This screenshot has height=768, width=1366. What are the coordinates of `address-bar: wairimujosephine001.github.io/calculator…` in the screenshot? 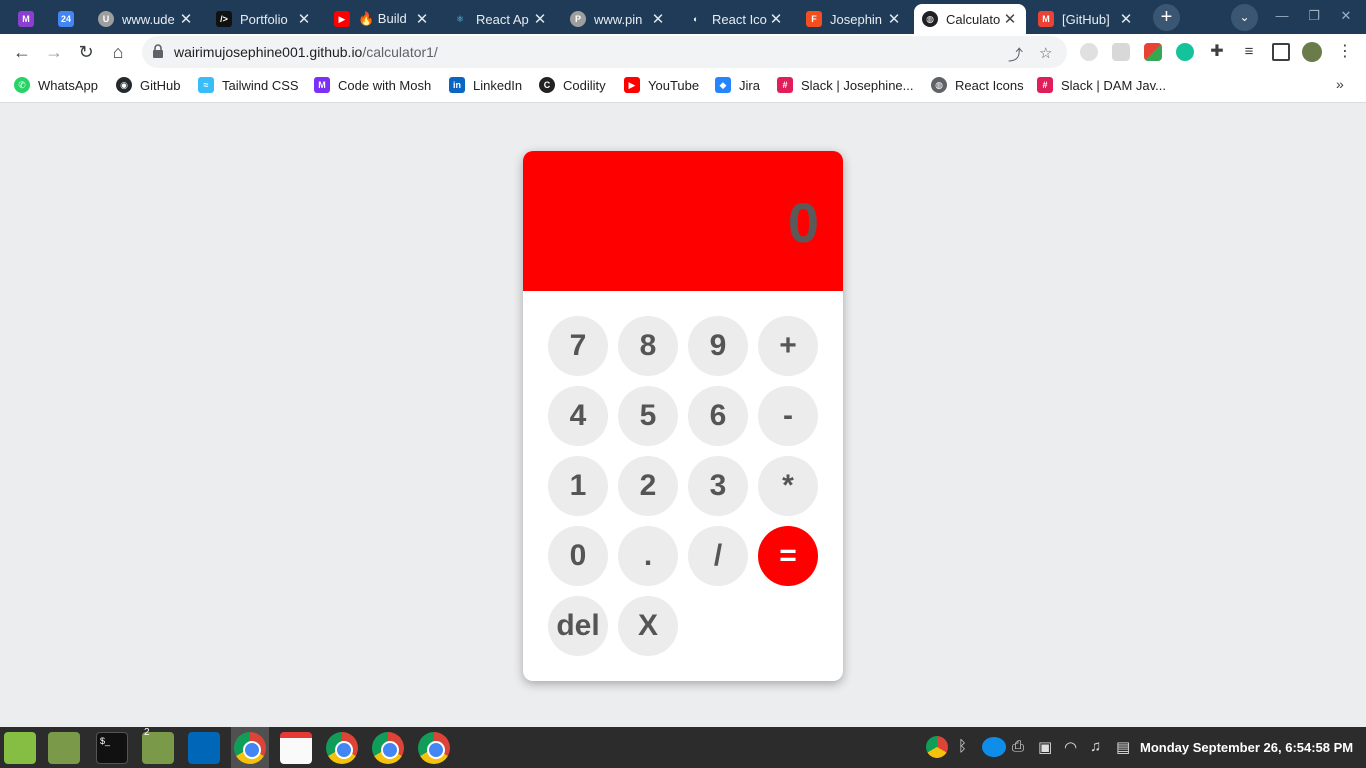 It's located at (604, 52).